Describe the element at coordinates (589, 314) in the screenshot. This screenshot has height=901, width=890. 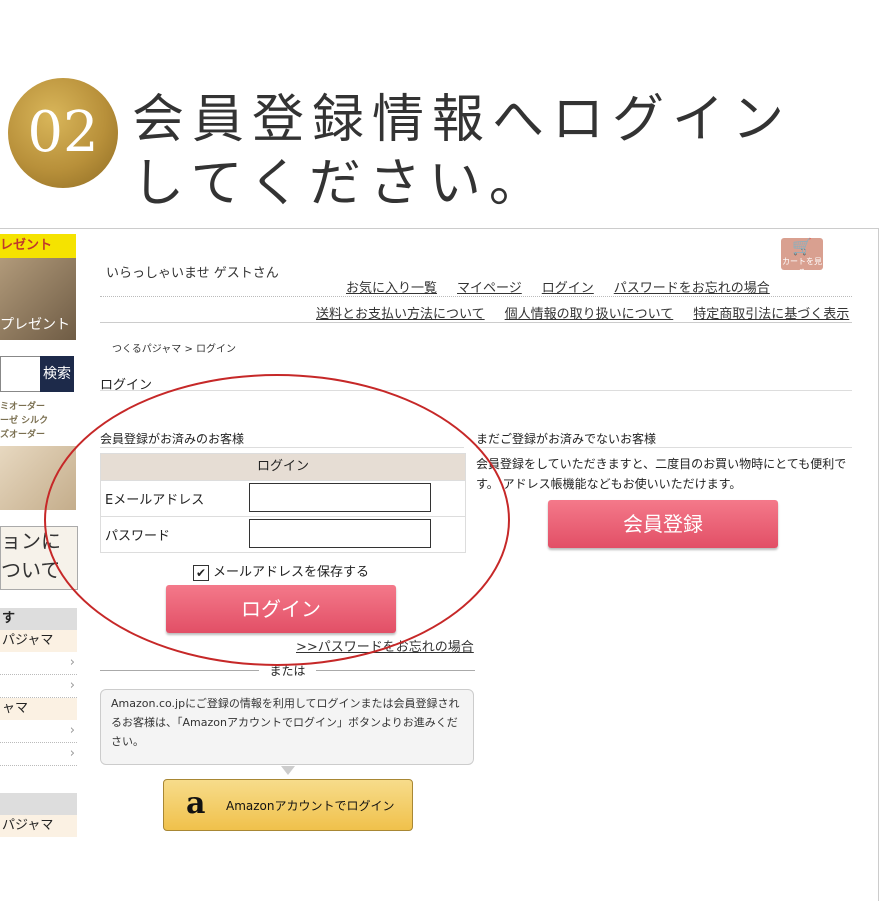
I see `privacy-link: 個人情報の取り扱いについて` at that location.